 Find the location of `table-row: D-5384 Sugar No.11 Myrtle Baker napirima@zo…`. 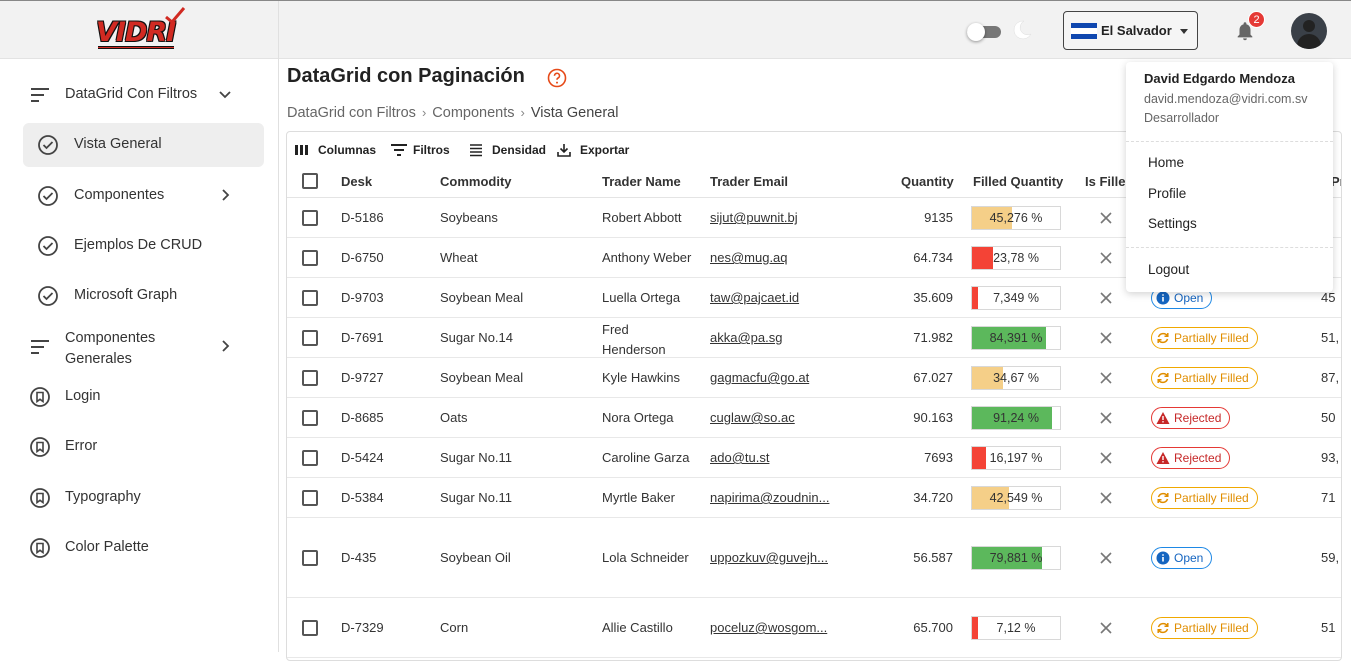

table-row: D-5384 Sugar No.11 Myrtle Baker napirima@zo… is located at coordinates (814, 498).